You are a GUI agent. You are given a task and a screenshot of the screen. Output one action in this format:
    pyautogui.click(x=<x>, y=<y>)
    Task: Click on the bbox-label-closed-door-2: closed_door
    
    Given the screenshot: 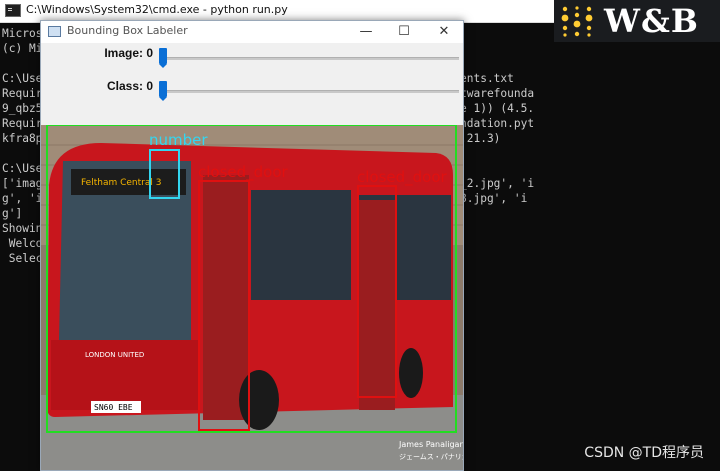 What is the action you would take?
    pyautogui.click(x=402, y=177)
    